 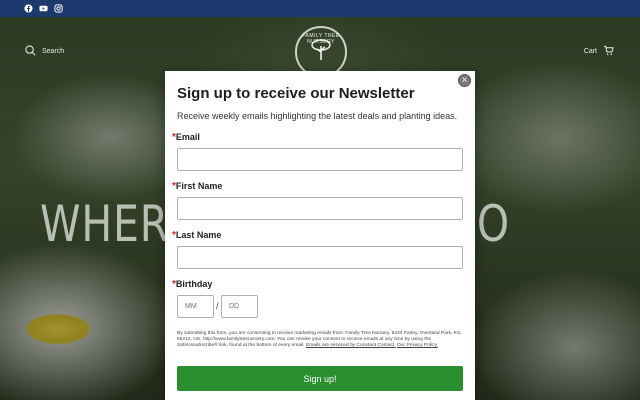 What do you see at coordinates (320, 8) in the screenshot?
I see `top-announcement-bar` at bounding box center [320, 8].